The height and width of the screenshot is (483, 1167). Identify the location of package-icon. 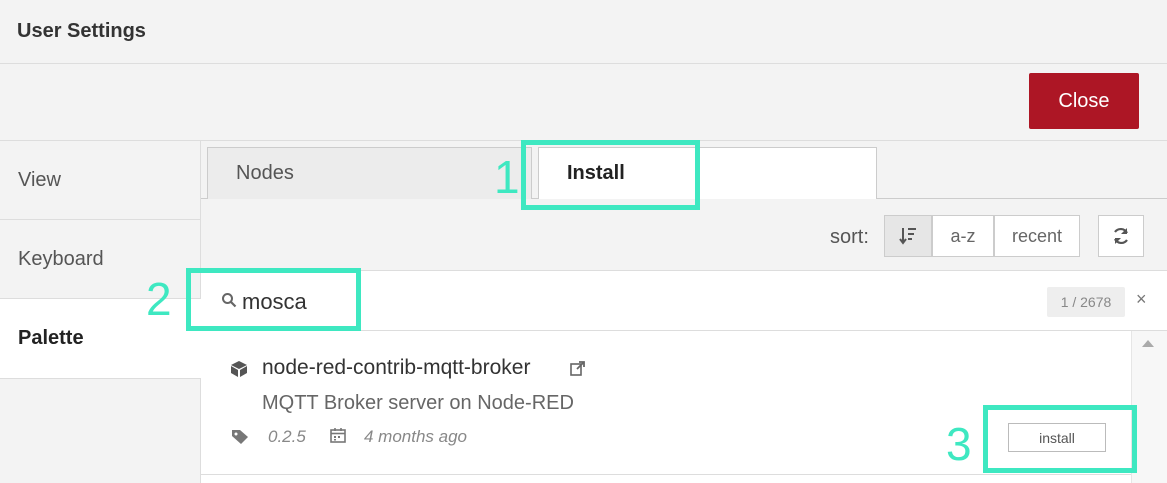
(239, 369).